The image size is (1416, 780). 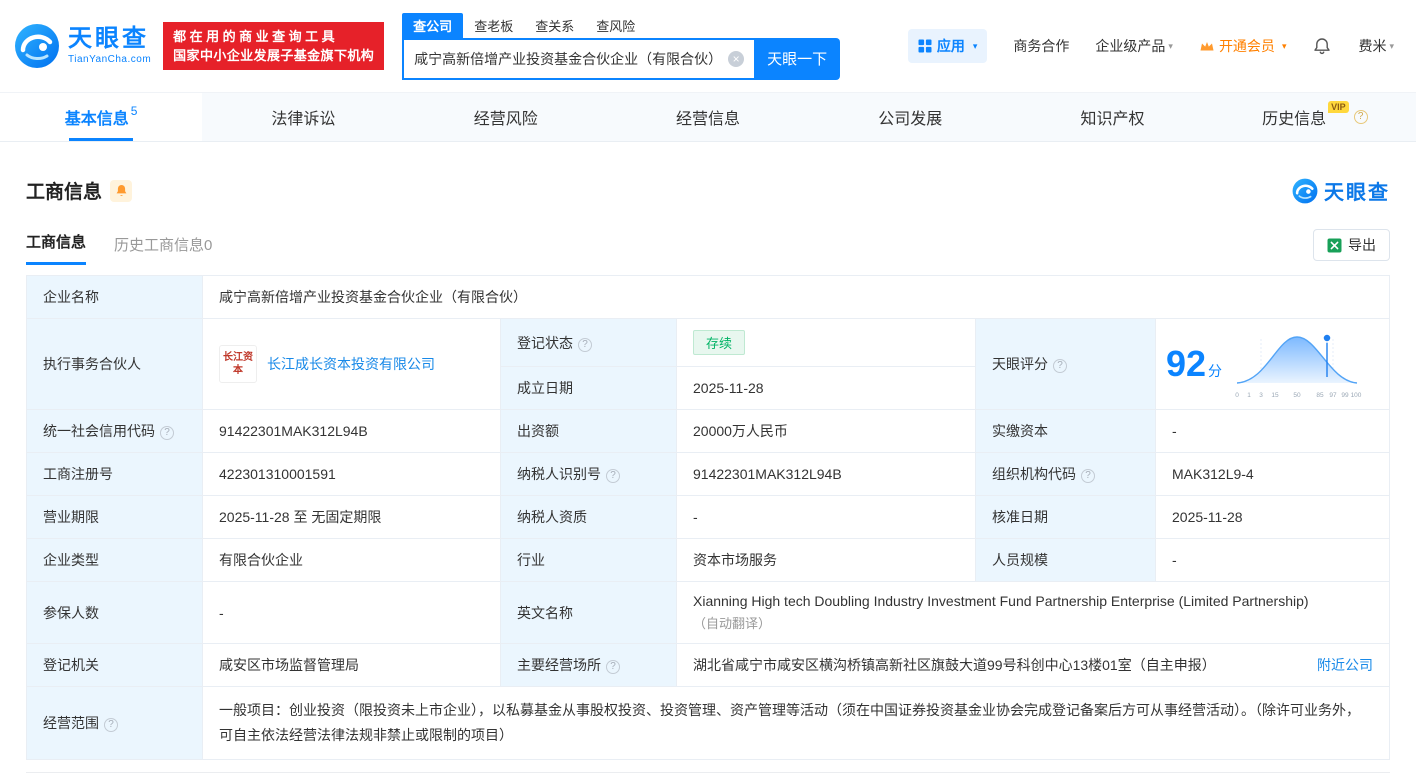 I want to click on search-area: 查公司 查老板 查关系 查风险 × 天眼一下, so click(x=621, y=46).